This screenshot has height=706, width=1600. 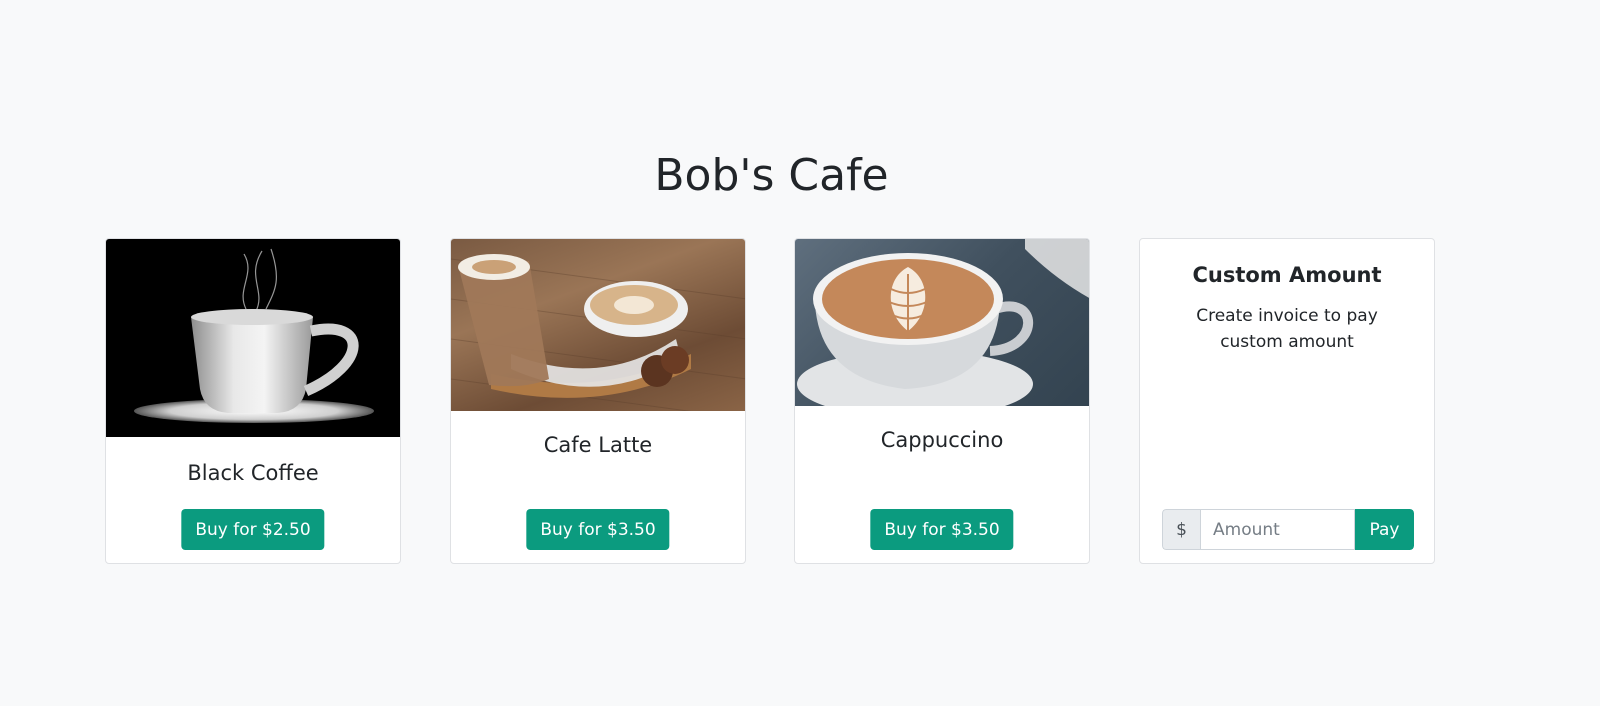 What do you see at coordinates (942, 440) in the screenshot?
I see `product-name: Cappuccino` at bounding box center [942, 440].